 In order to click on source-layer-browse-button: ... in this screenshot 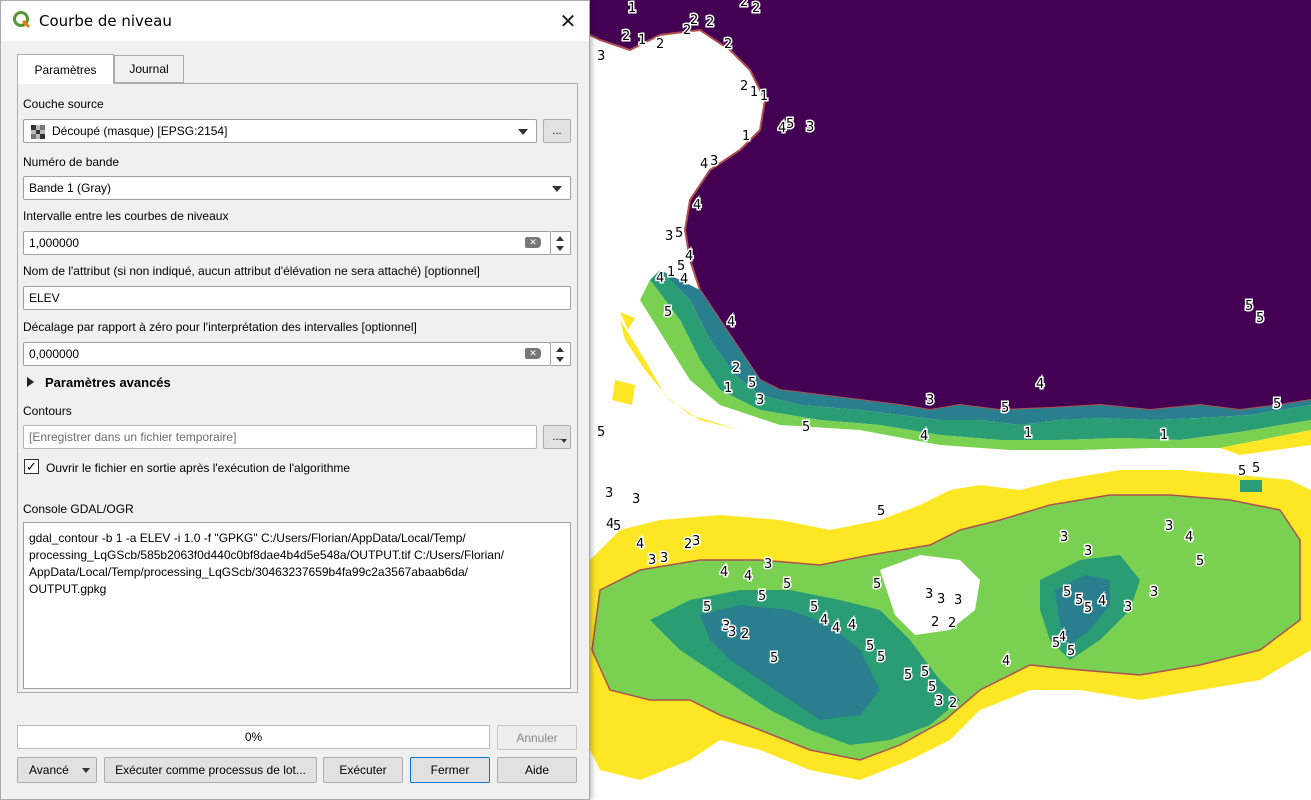, I will do `click(557, 131)`.